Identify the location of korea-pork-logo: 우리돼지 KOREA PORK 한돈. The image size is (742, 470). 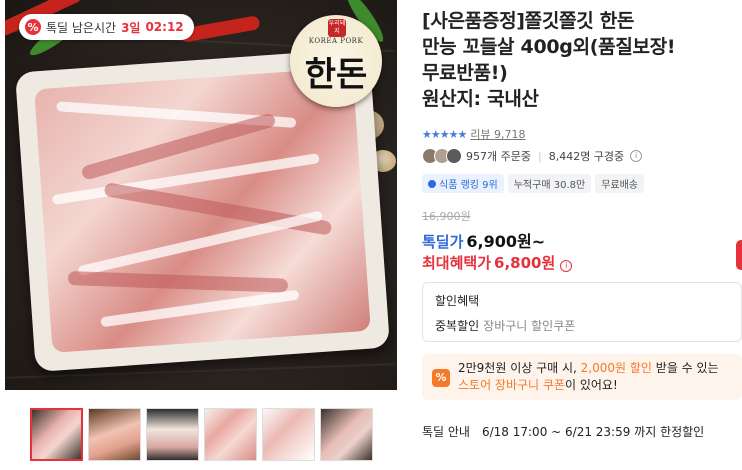
(336, 61).